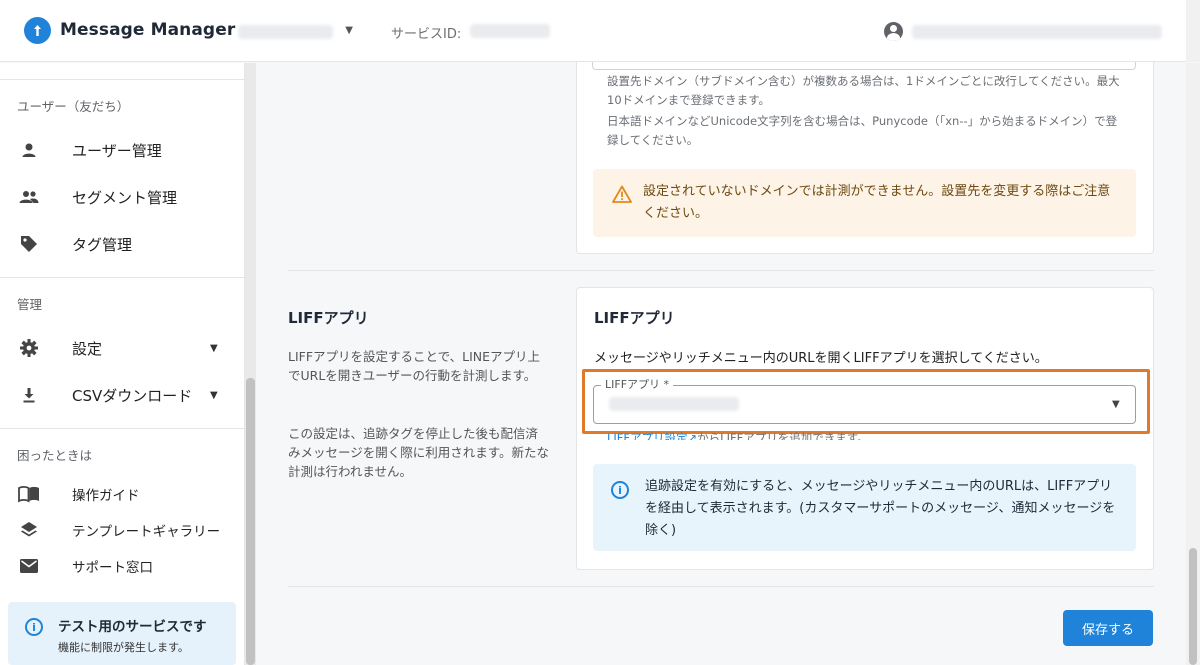 Image resolution: width=1200 pixels, height=665 pixels. What do you see at coordinates (29, 566) in the screenshot?
I see `mail-icon` at bounding box center [29, 566].